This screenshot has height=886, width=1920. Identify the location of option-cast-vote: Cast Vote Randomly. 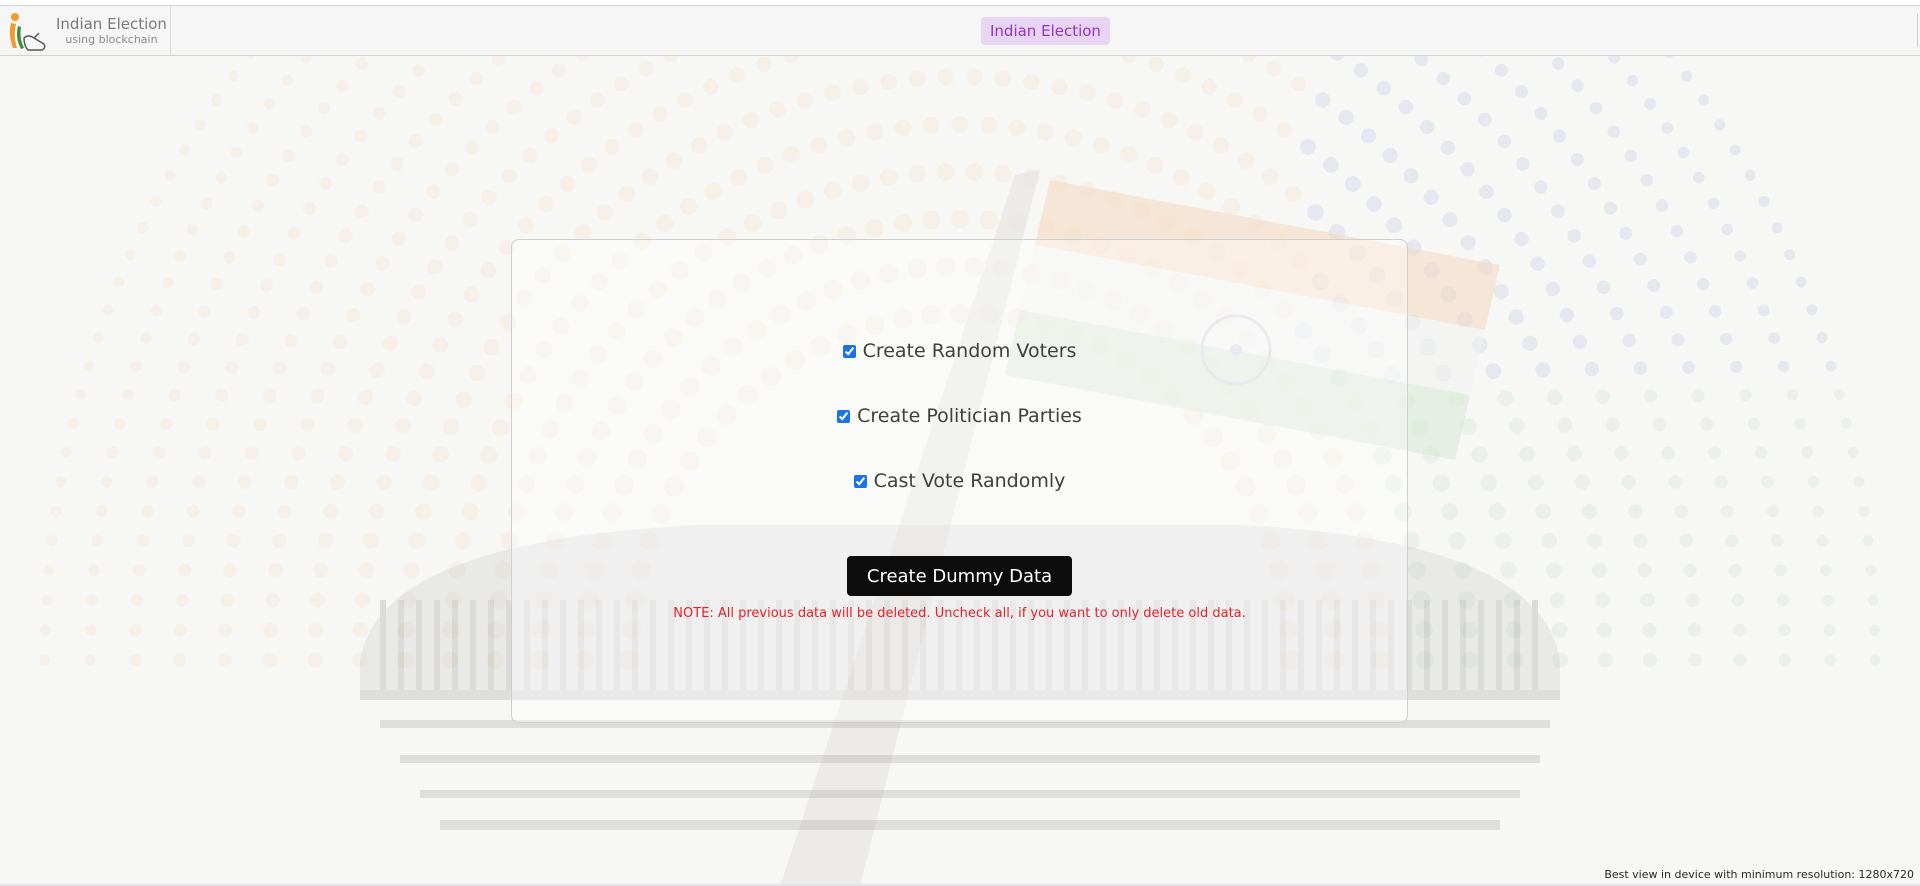
(959, 481).